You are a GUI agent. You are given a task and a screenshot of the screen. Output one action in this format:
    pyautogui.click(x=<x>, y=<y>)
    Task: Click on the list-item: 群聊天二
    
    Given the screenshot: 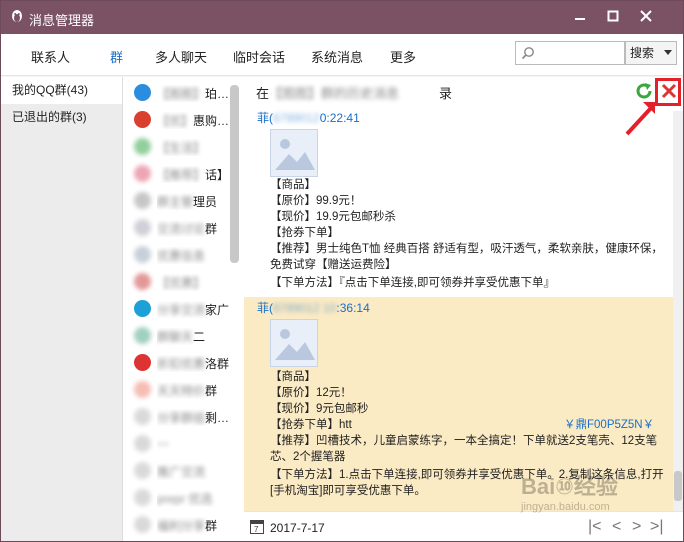 What is the action you would take?
    pyautogui.click(x=182, y=335)
    